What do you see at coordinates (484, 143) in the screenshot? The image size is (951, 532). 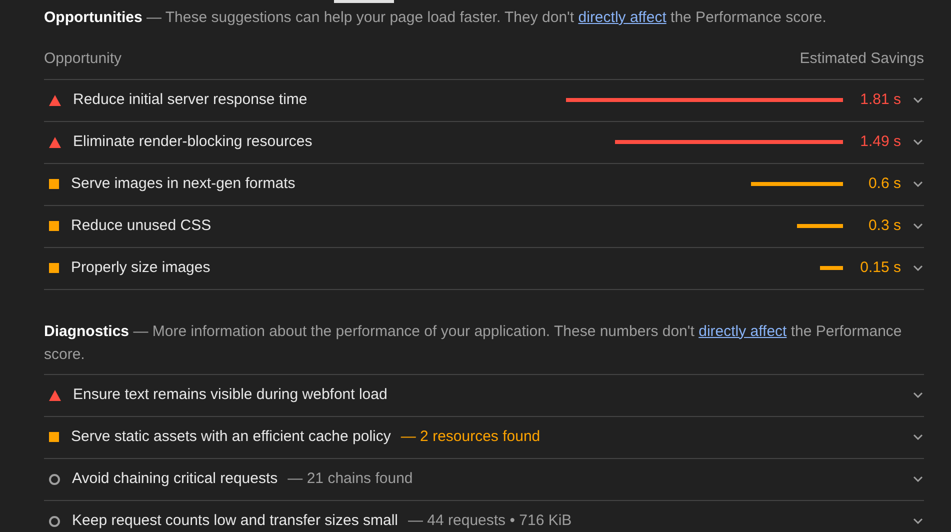 I see `opportunity-row: Eliminate render-blocking resources 1.49 s` at bounding box center [484, 143].